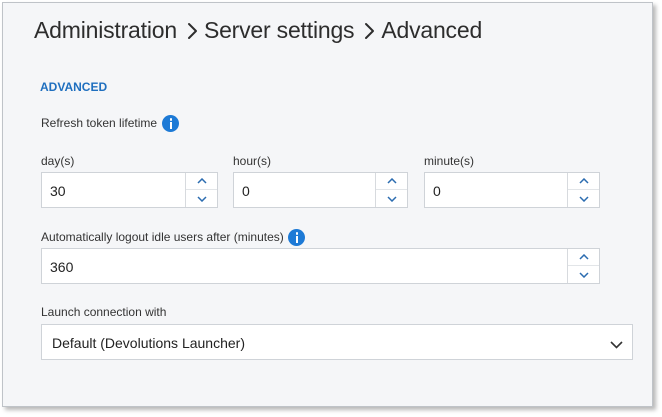 This screenshot has height=417, width=662. What do you see at coordinates (104, 312) in the screenshot?
I see `launch-connection-label: Launch connection with` at bounding box center [104, 312].